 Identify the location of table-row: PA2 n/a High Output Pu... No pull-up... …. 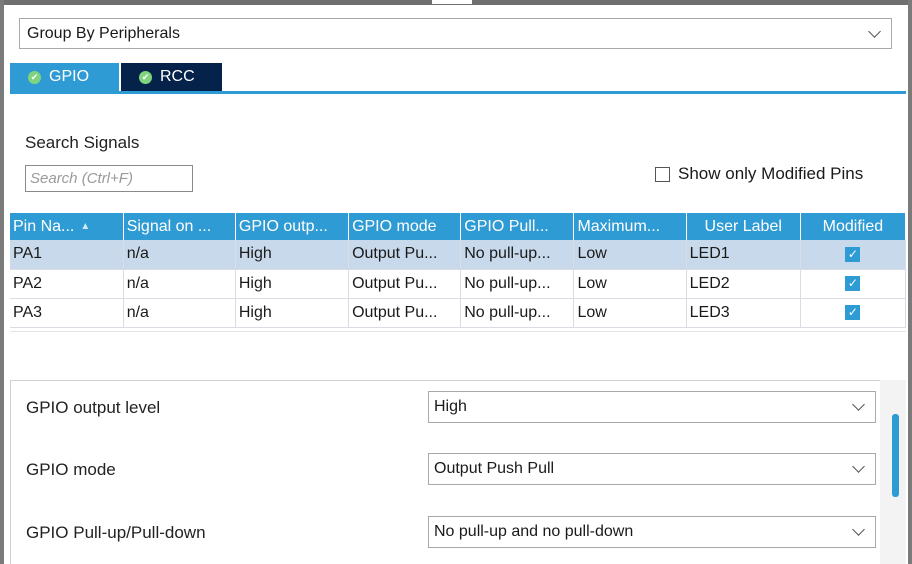
(458, 284).